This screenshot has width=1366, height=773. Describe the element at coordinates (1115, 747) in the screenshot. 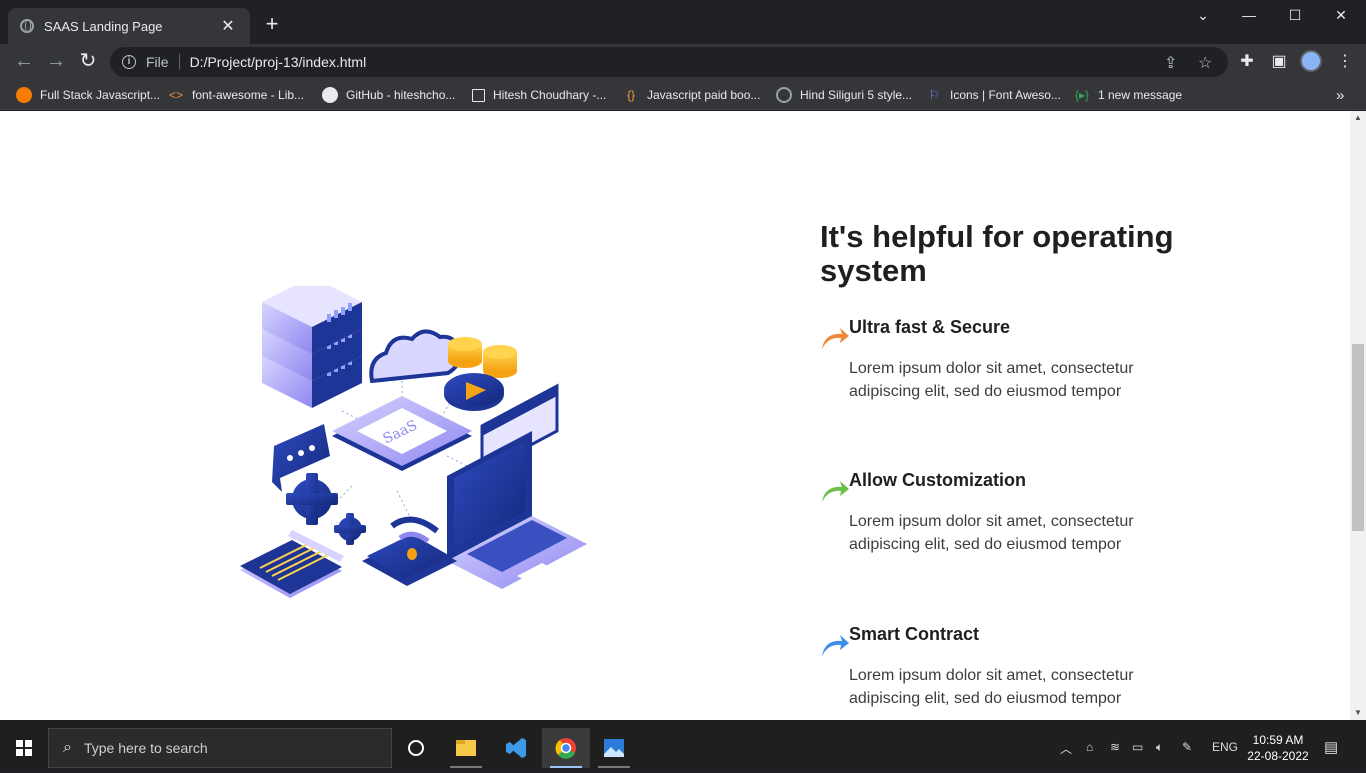

I see `network-icon: ≋` at that location.